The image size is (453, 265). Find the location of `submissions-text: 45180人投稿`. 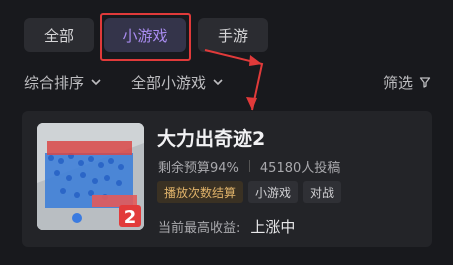

submissions-text: 45180人投稿 is located at coordinates (300, 168).